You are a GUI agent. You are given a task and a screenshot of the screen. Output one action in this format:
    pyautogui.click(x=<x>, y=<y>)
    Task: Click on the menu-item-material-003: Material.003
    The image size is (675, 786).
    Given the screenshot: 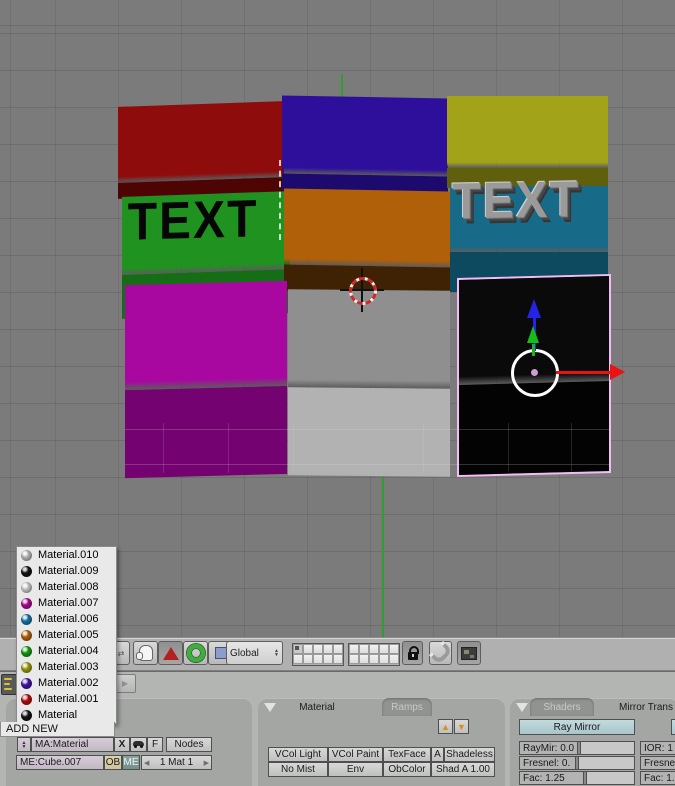 What is the action you would take?
    pyautogui.click(x=66, y=667)
    